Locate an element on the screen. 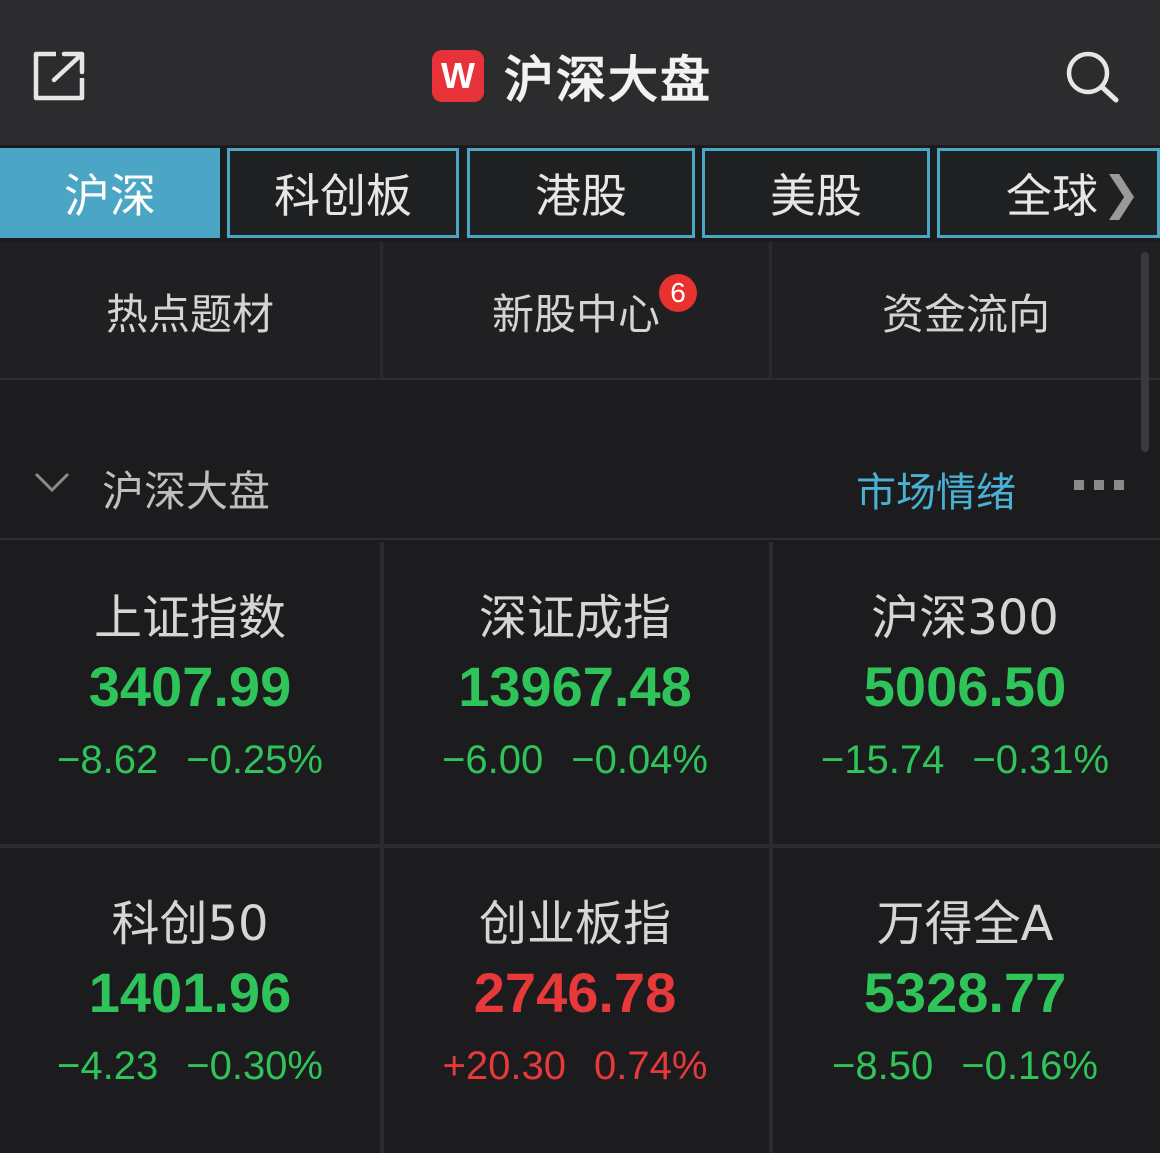 The height and width of the screenshot is (1153, 1160). index-card: 科创50 1401.96 −4.23 −0.30% is located at coordinates (190, 999).